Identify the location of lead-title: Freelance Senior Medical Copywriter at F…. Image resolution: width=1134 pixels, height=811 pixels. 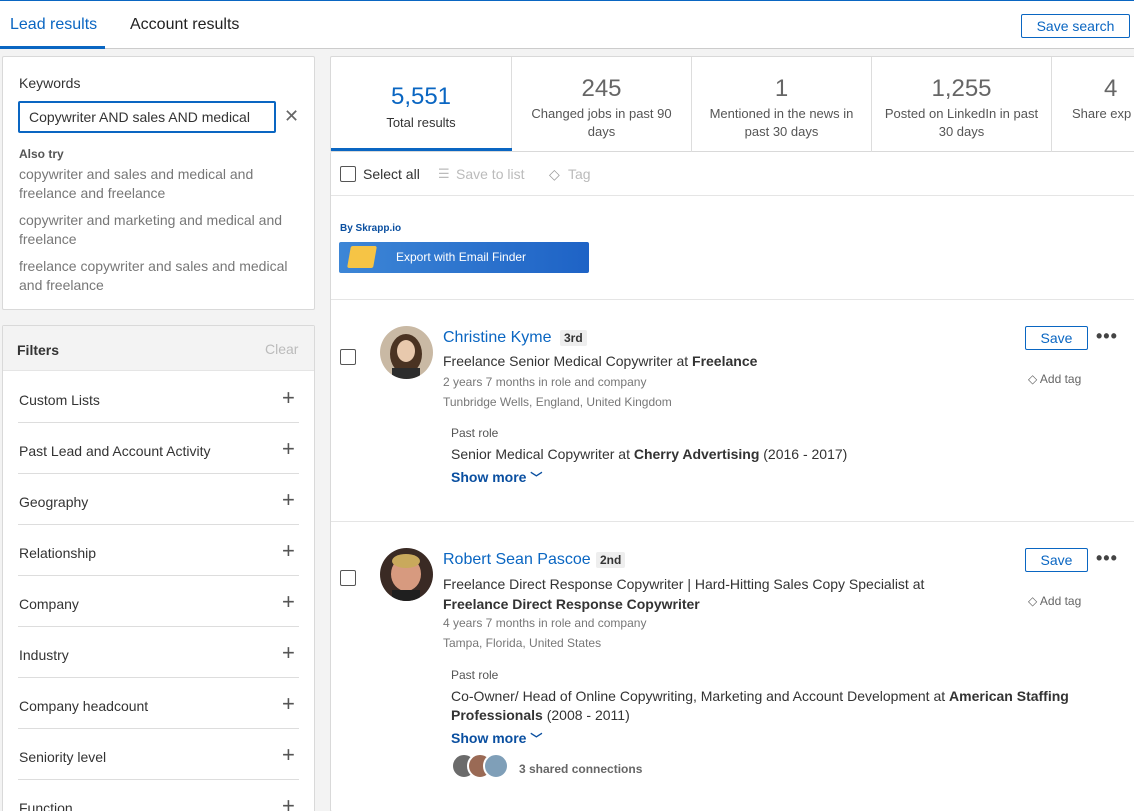
(600, 361).